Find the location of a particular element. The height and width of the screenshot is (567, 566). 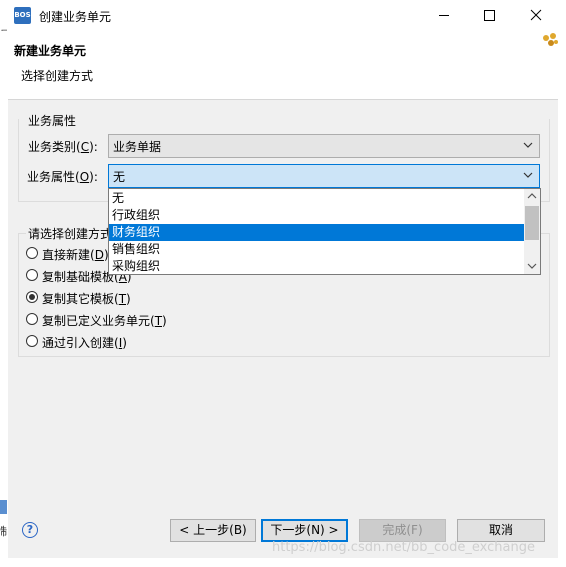

attribute-combo: 无 is located at coordinates (324, 176).